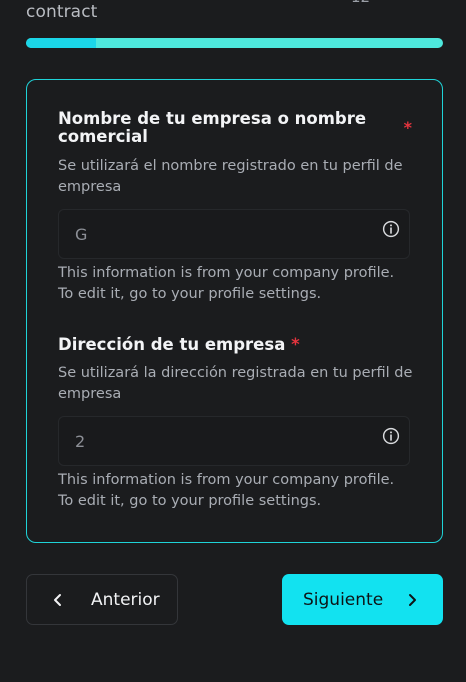 The height and width of the screenshot is (682, 466). I want to click on chevron-left-icon, so click(57, 599).